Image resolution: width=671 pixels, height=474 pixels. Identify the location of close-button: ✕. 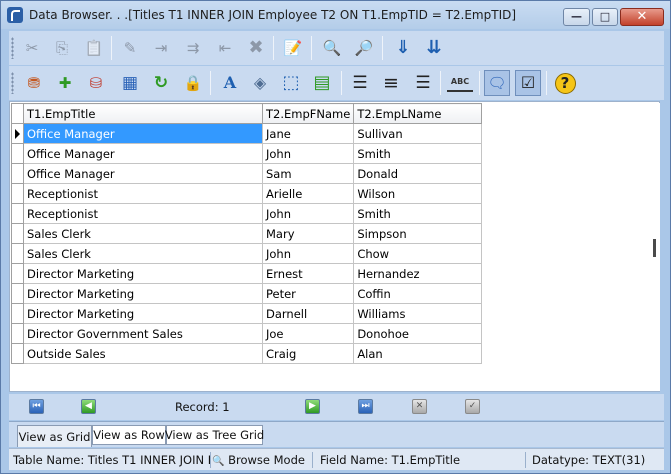
(642, 17).